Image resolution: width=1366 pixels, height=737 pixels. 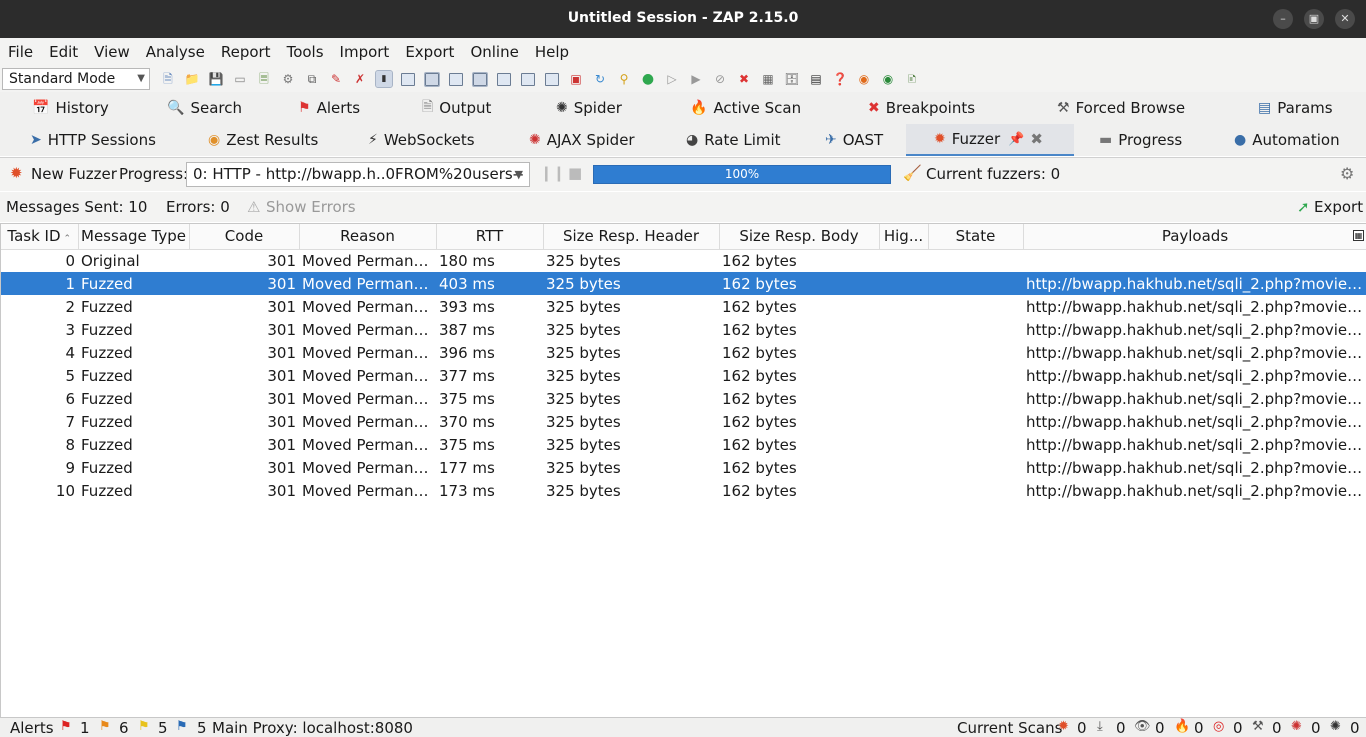 What do you see at coordinates (696, 79) in the screenshot?
I see `continue-icon: ▶` at bounding box center [696, 79].